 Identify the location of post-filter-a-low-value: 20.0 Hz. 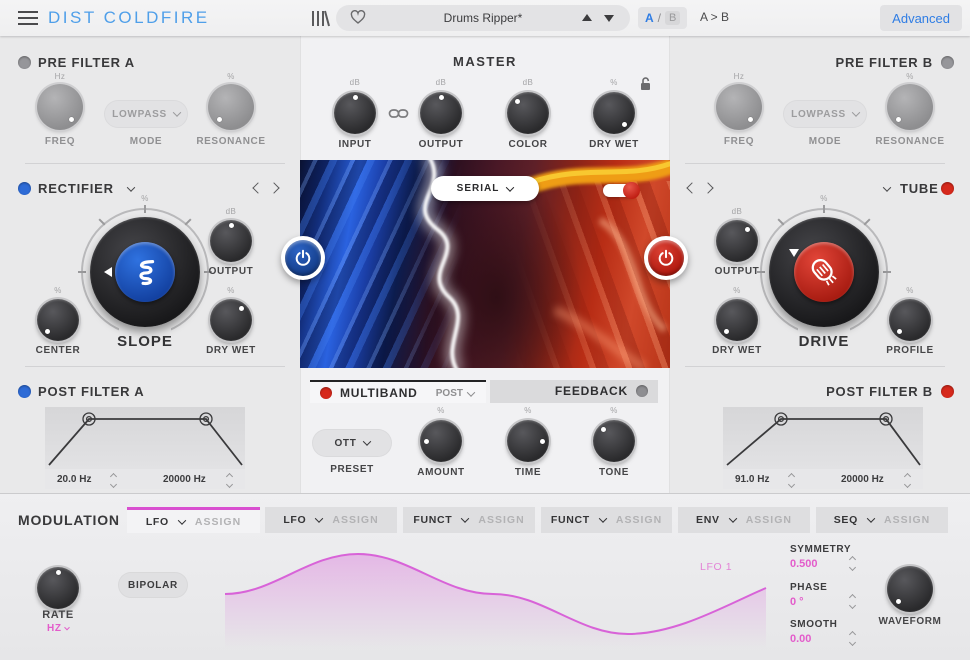
(74, 479).